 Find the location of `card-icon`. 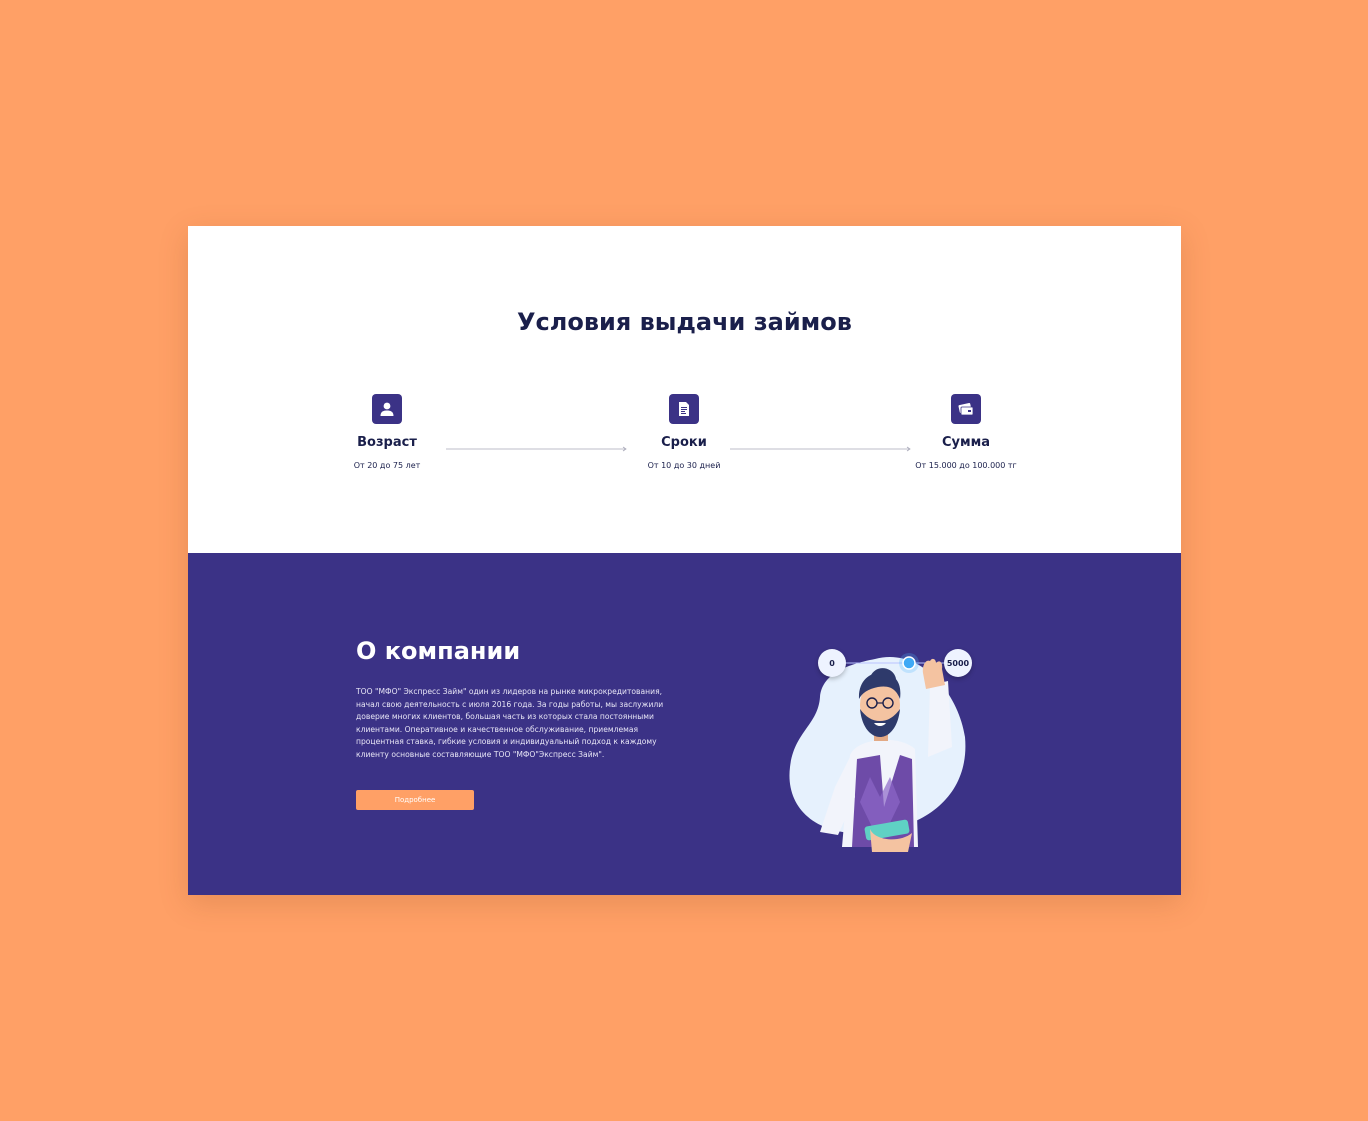

card-icon is located at coordinates (966, 409).